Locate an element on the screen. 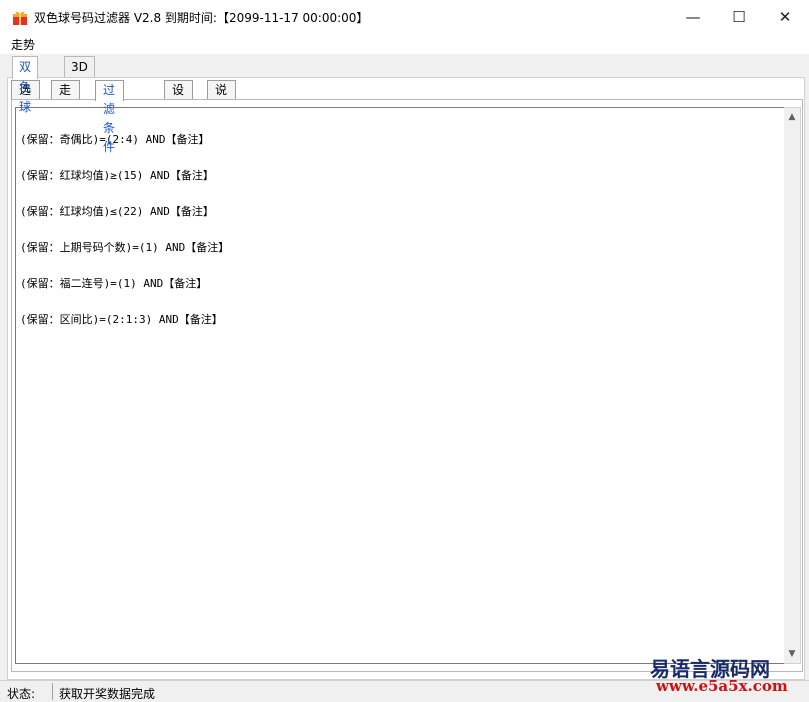 The image size is (809, 702). minimize-button: — is located at coordinates (693, 17).